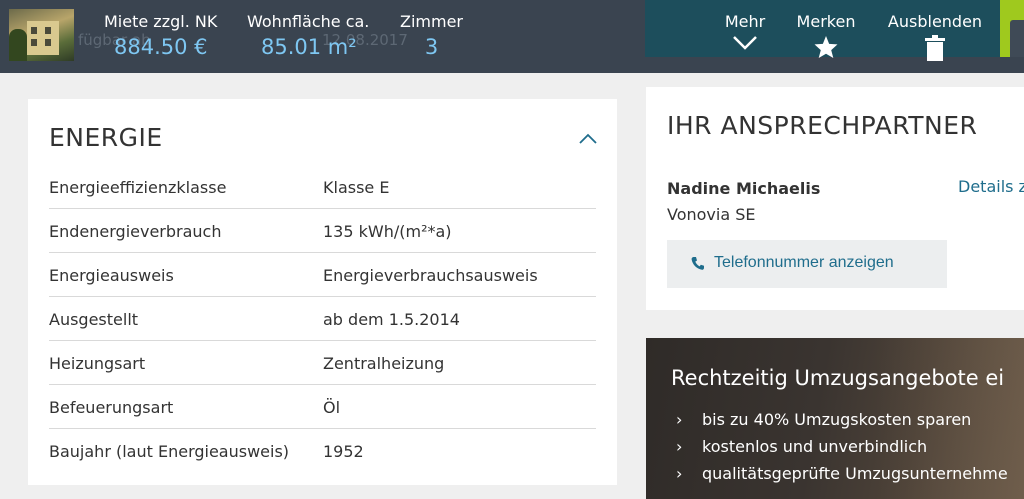  What do you see at coordinates (838, 378) in the screenshot?
I see `promo-title: Rechtzeitig Umzugsangebote ei` at bounding box center [838, 378].